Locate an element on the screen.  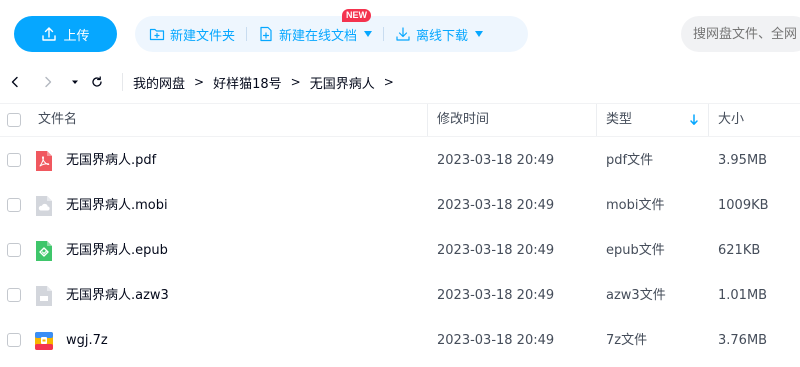
new-online-doc-button: 新建在线文档 NEW is located at coordinates (315, 26).